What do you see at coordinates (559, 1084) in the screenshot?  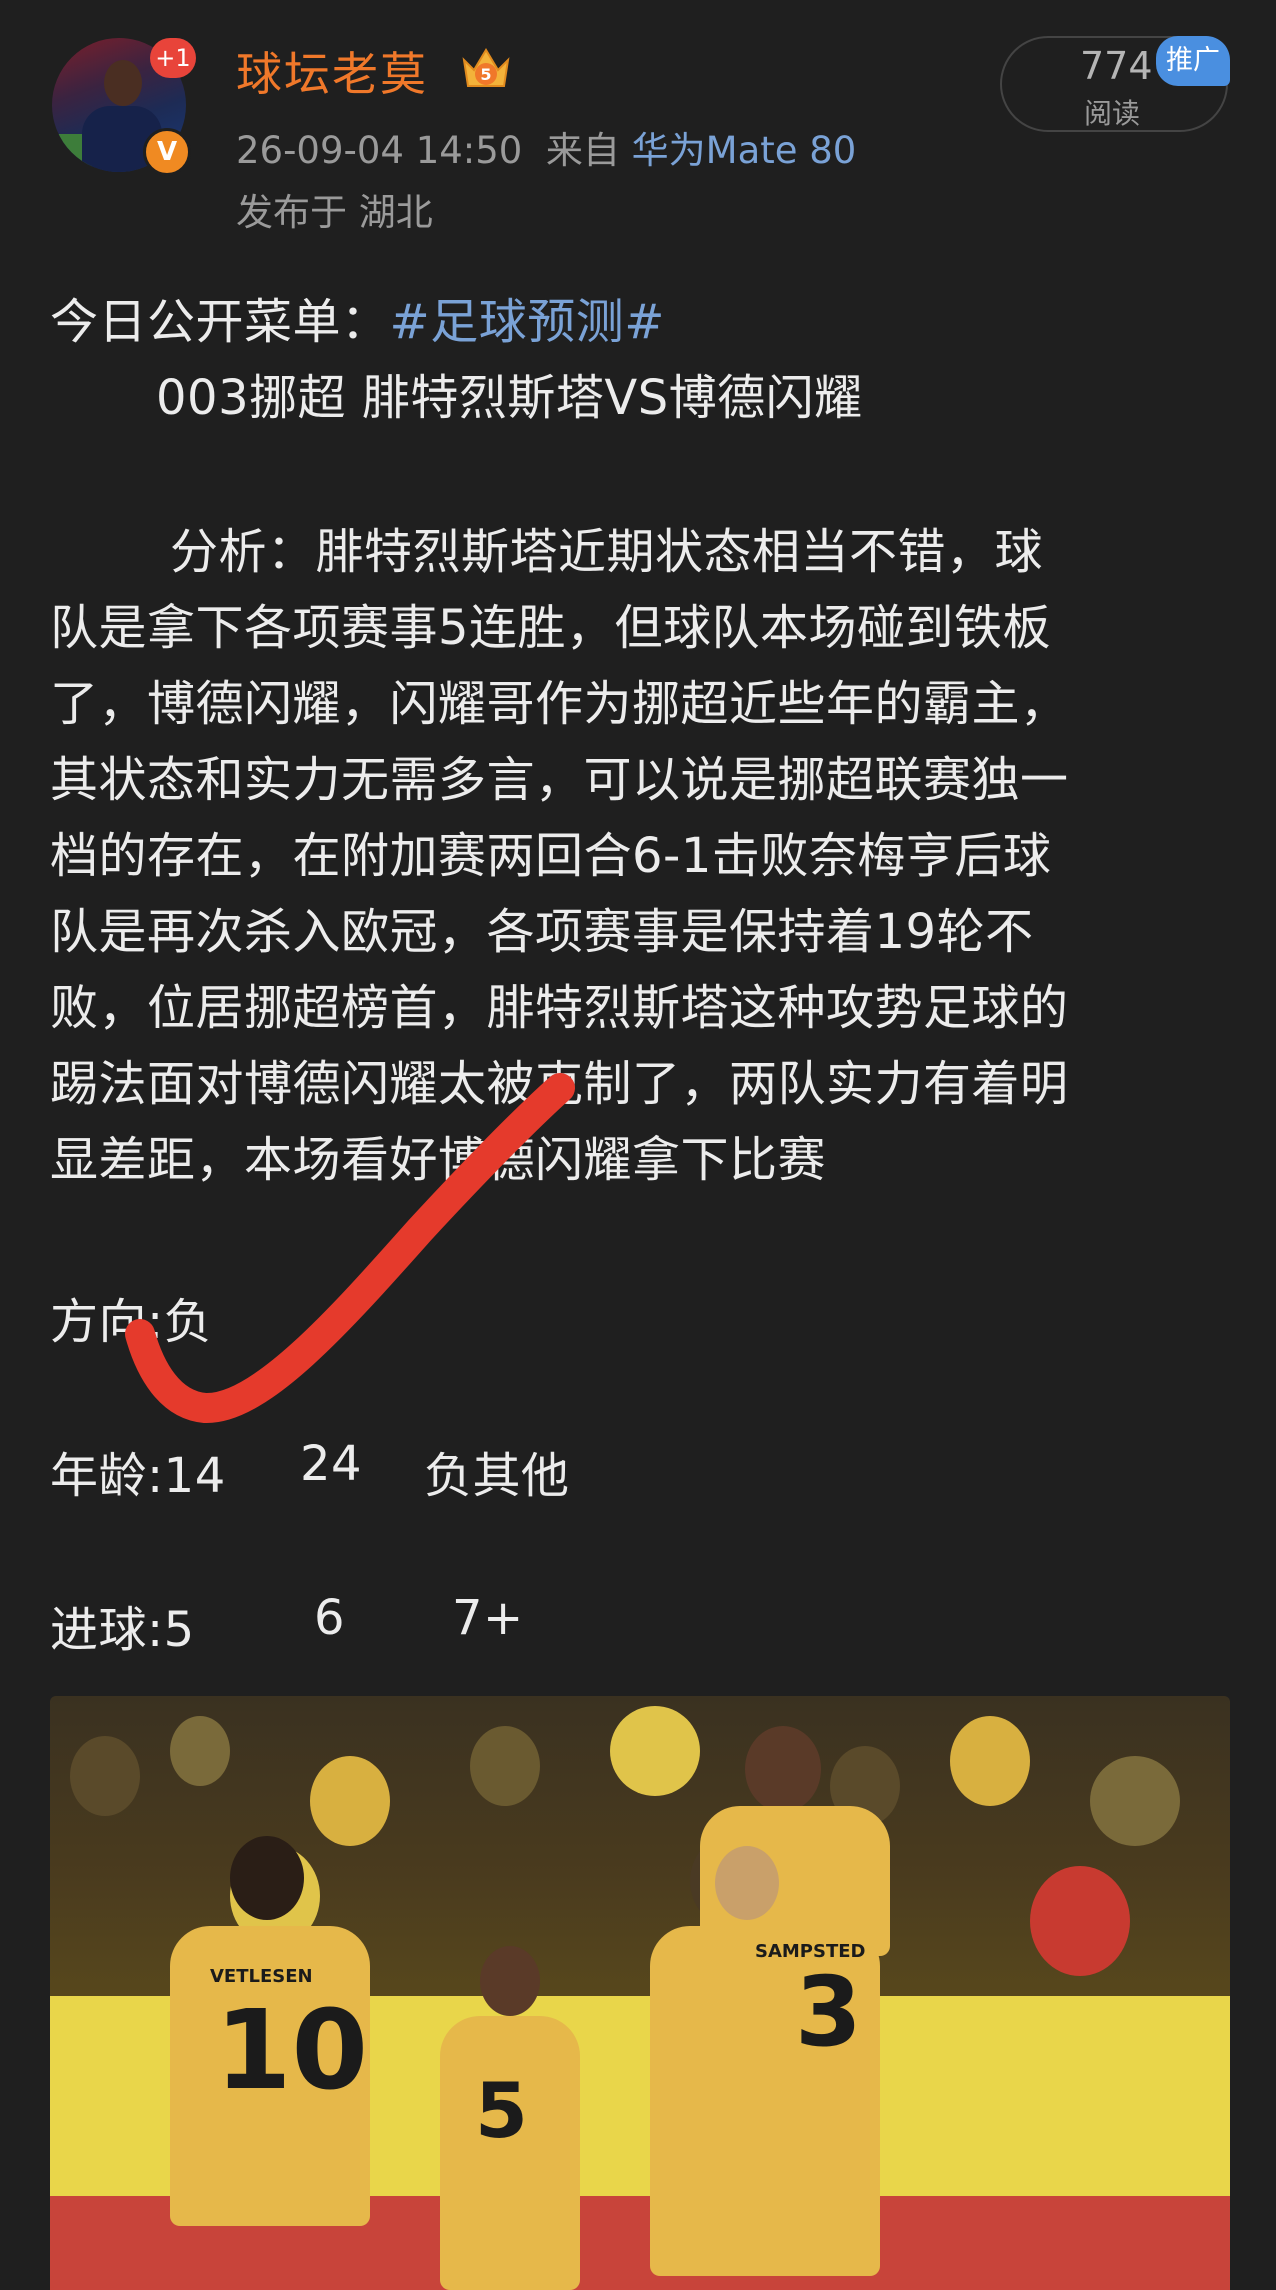 I see `analysis-line: 踢法面对博德闪耀太被克制了，两队实力有着明` at bounding box center [559, 1084].